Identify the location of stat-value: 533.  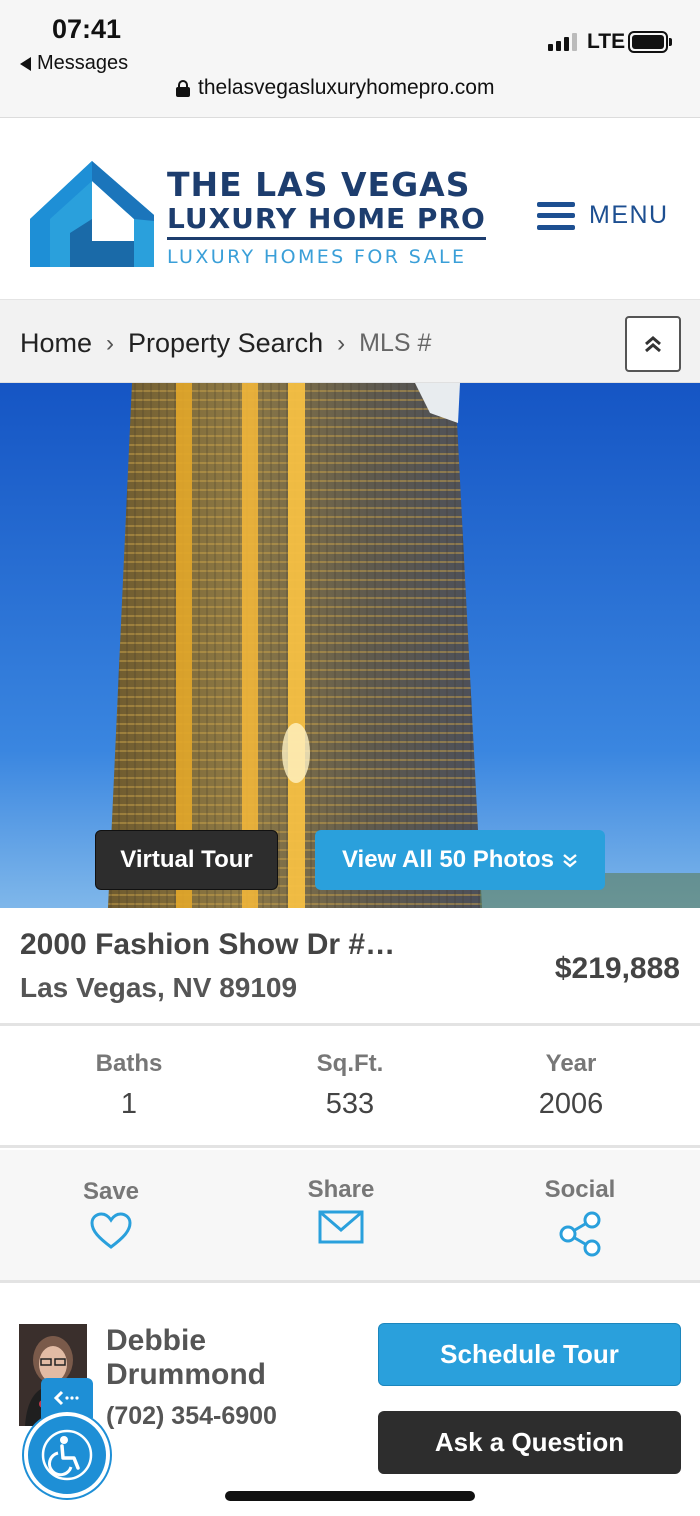
(350, 1104).